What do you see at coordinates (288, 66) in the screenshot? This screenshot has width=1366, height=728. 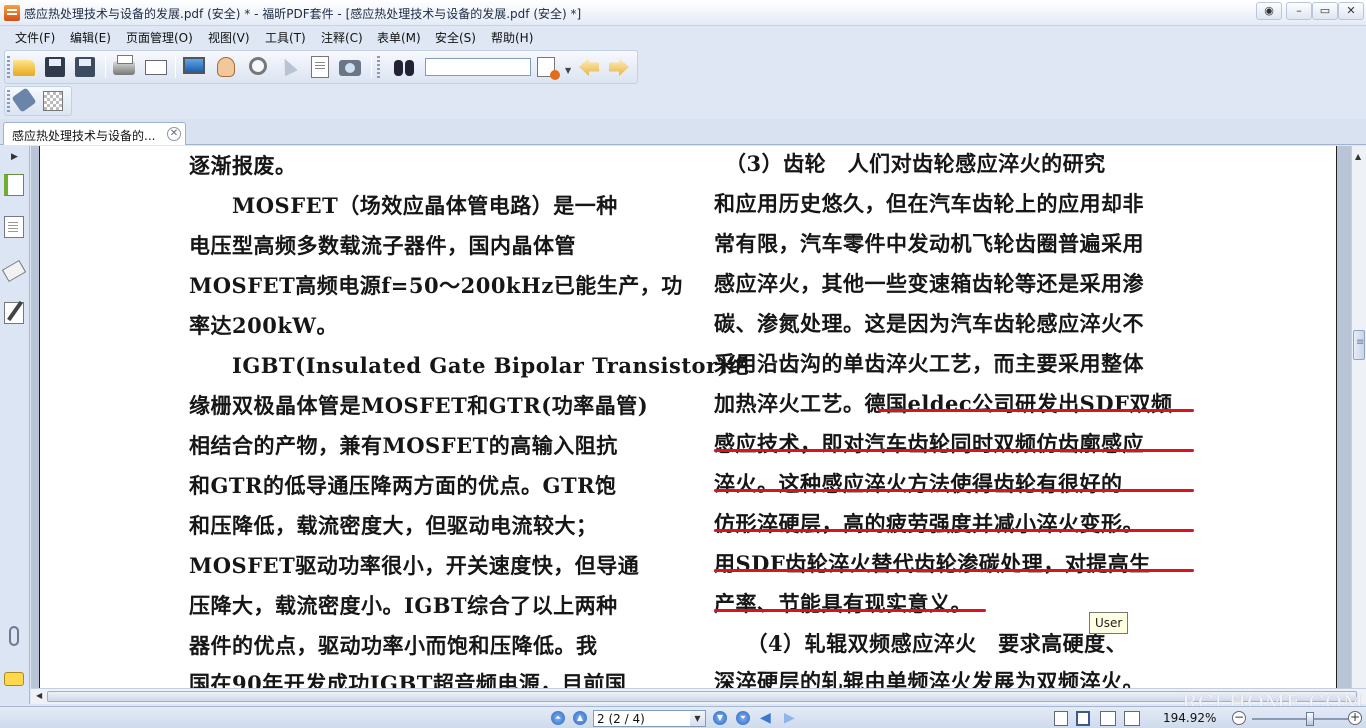 I see `select-icon` at bounding box center [288, 66].